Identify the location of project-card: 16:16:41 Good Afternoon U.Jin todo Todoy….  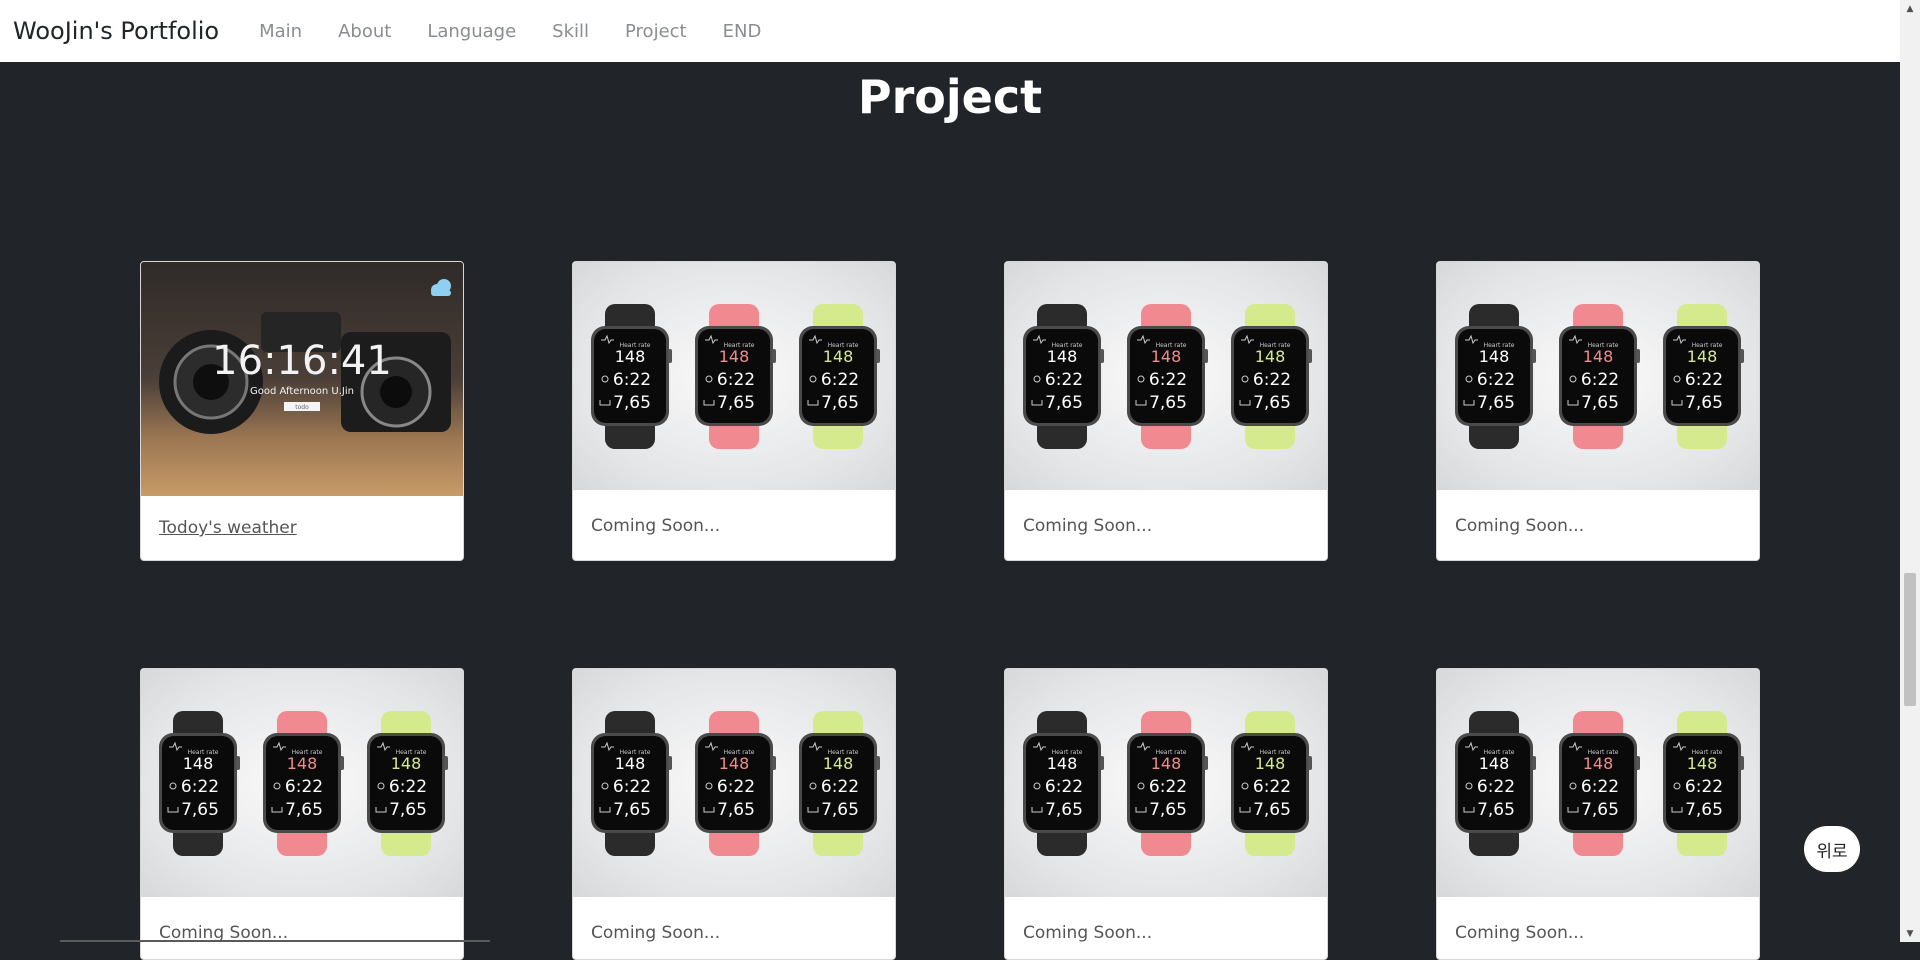
(302, 411).